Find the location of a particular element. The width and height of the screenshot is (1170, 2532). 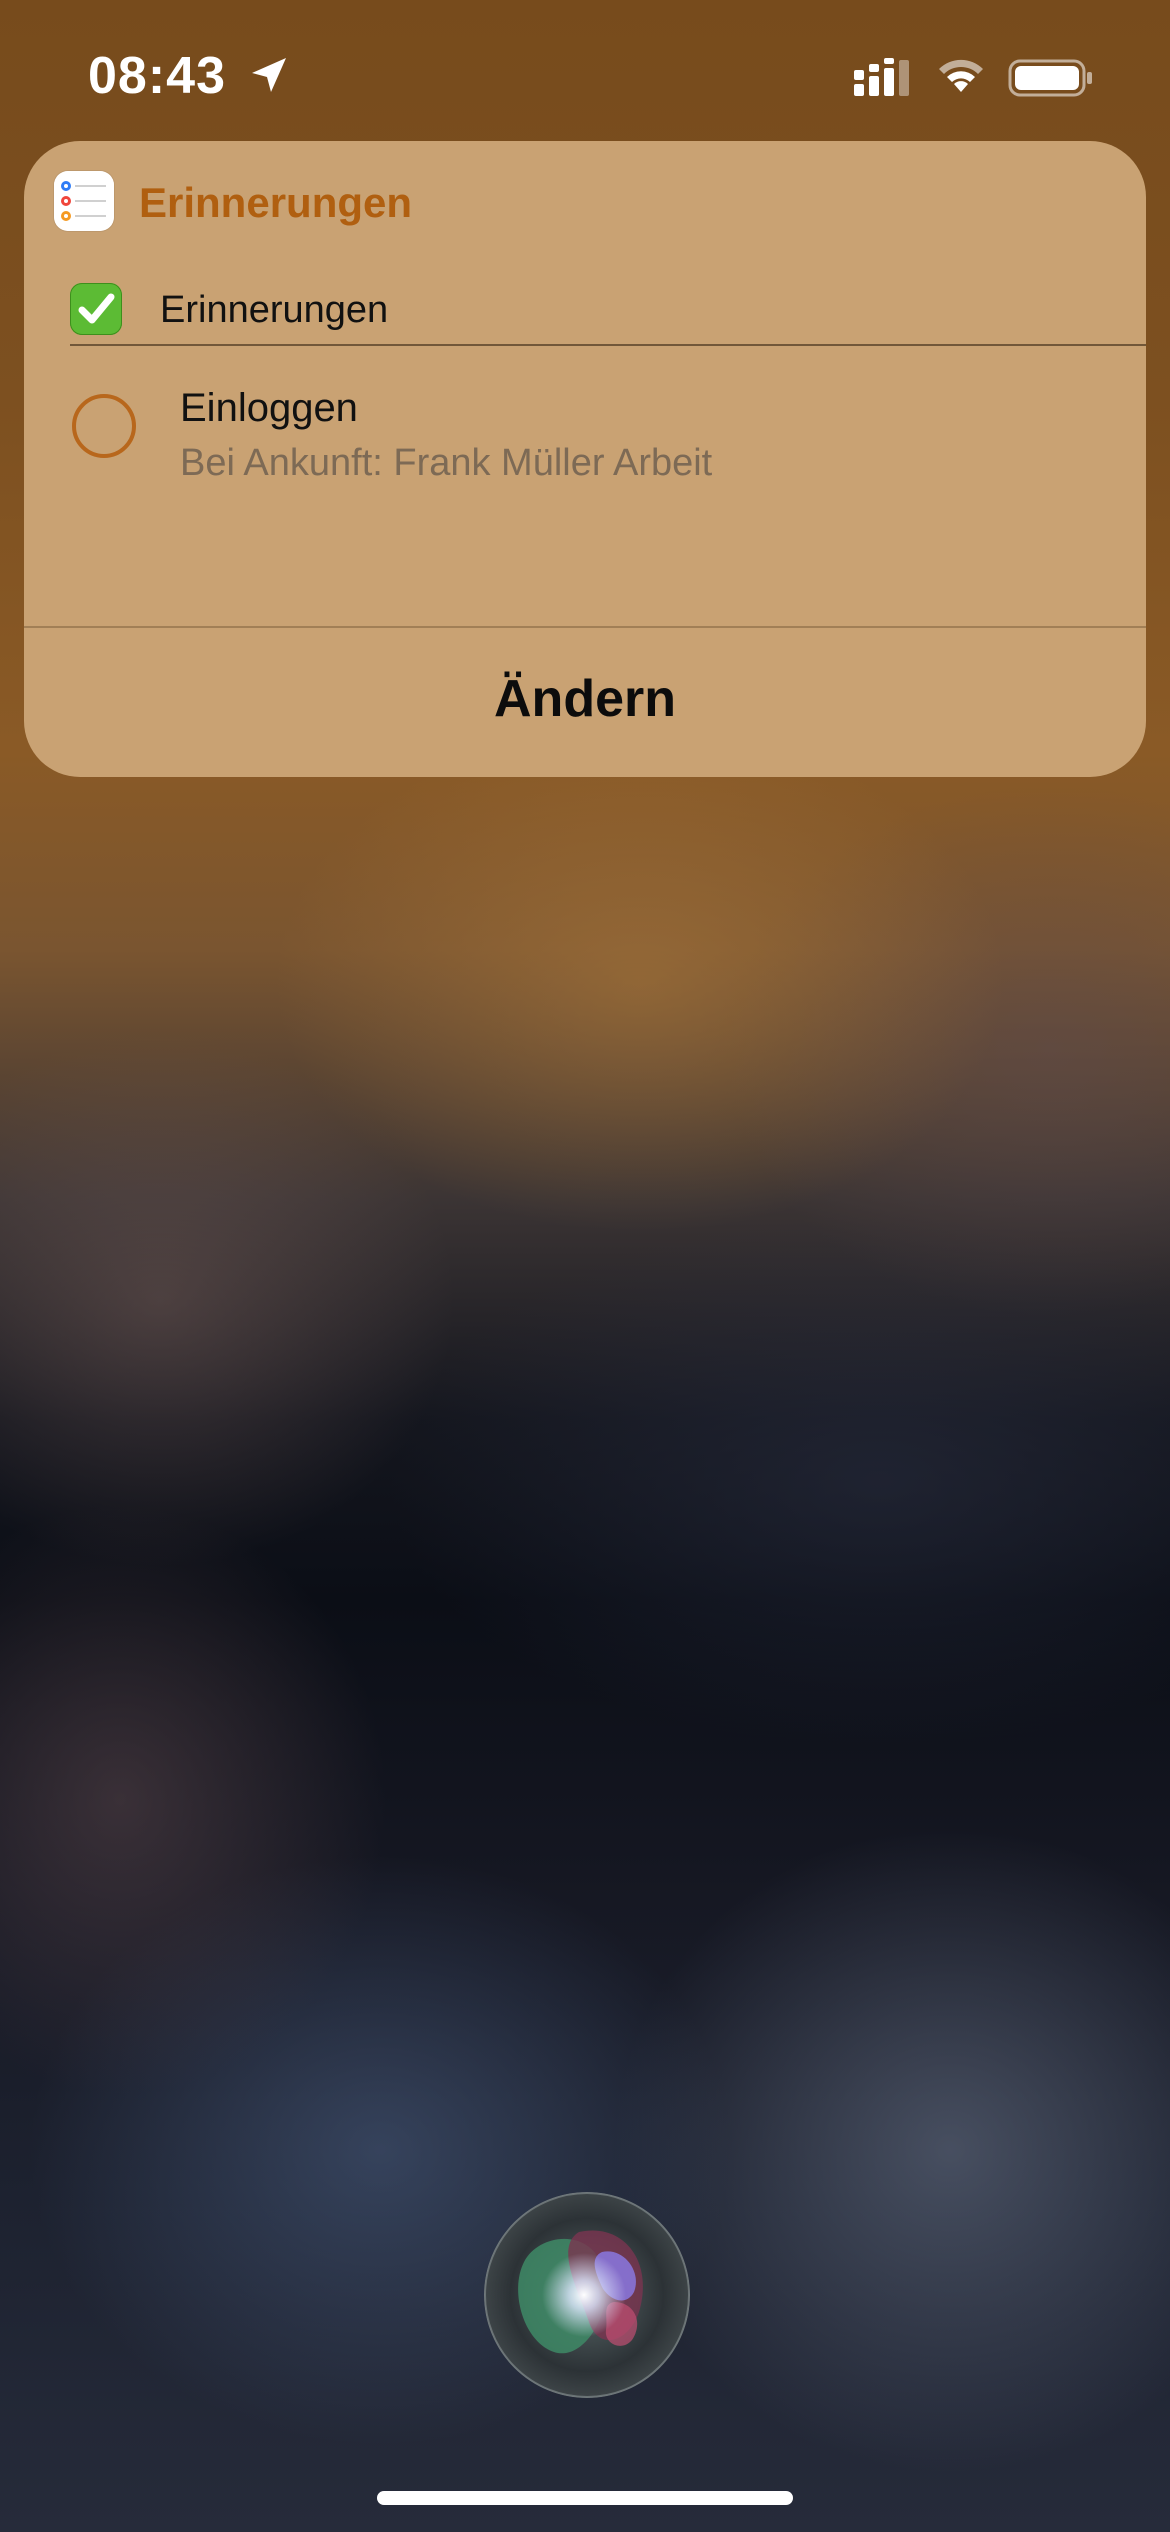

battery-icon is located at coordinates (1050, 78).